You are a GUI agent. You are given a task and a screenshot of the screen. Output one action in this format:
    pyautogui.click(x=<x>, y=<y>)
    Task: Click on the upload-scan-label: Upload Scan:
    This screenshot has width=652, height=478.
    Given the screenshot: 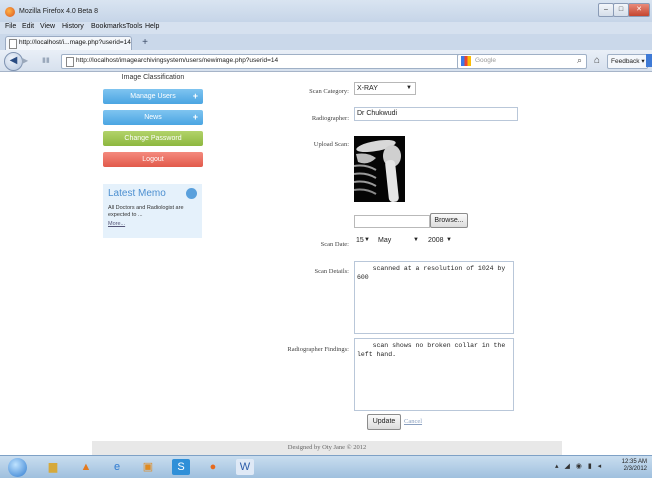 What is the action you would take?
    pyautogui.click(x=331, y=144)
    